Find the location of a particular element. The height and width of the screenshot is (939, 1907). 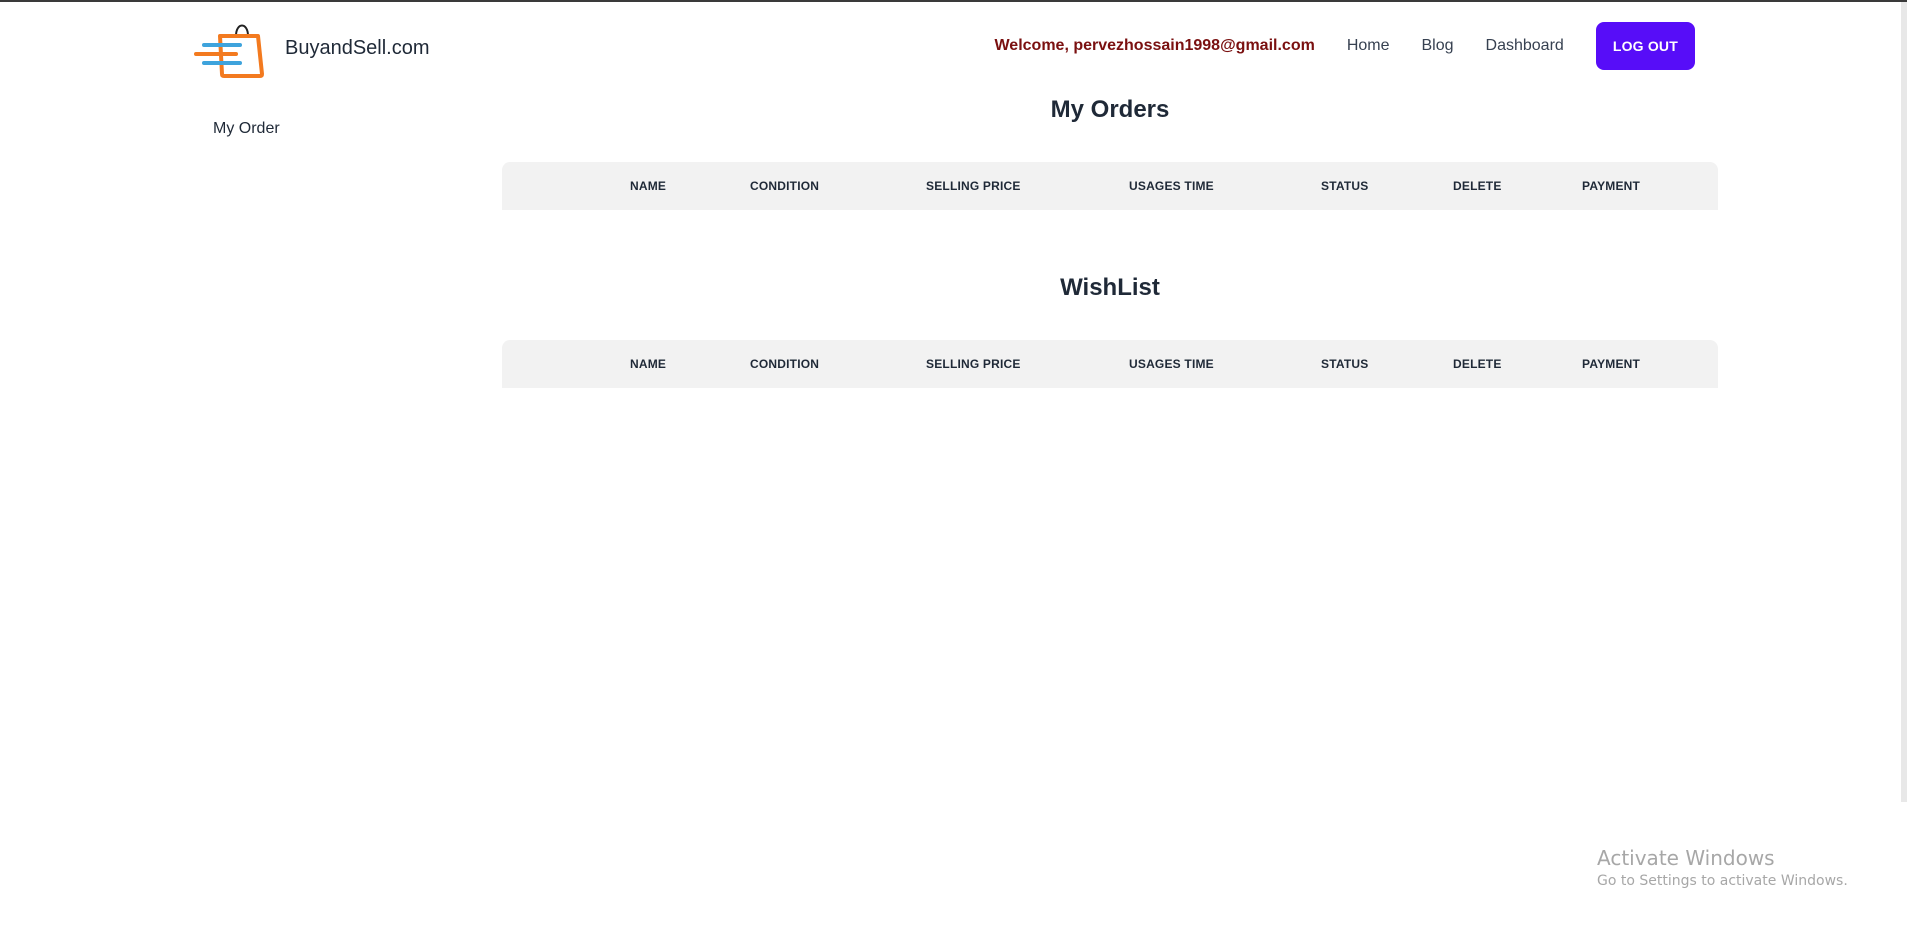

brand-link: BuyandSell.com is located at coordinates (312, 48).